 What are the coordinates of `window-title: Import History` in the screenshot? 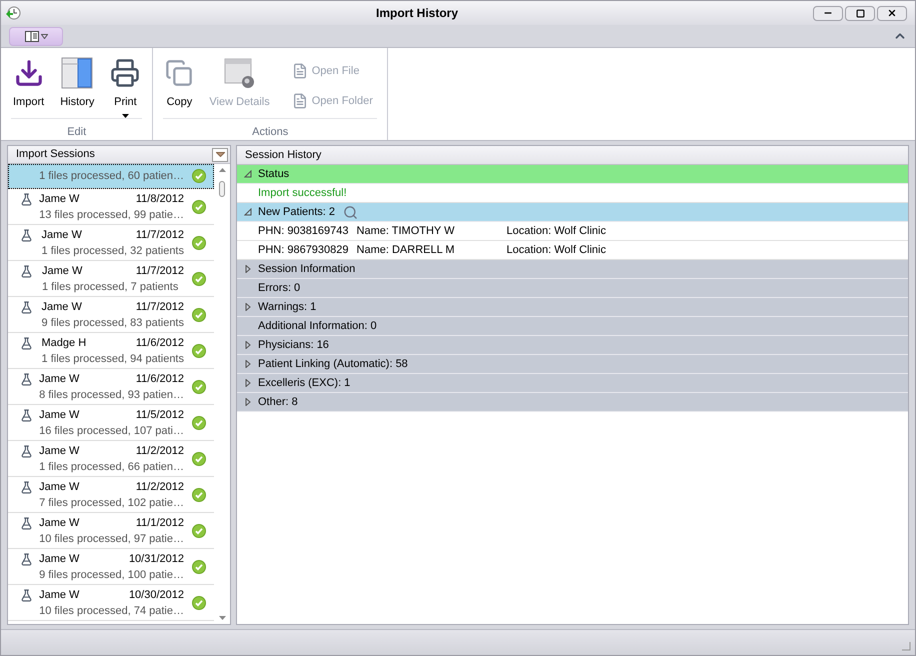 It's located at (417, 13).